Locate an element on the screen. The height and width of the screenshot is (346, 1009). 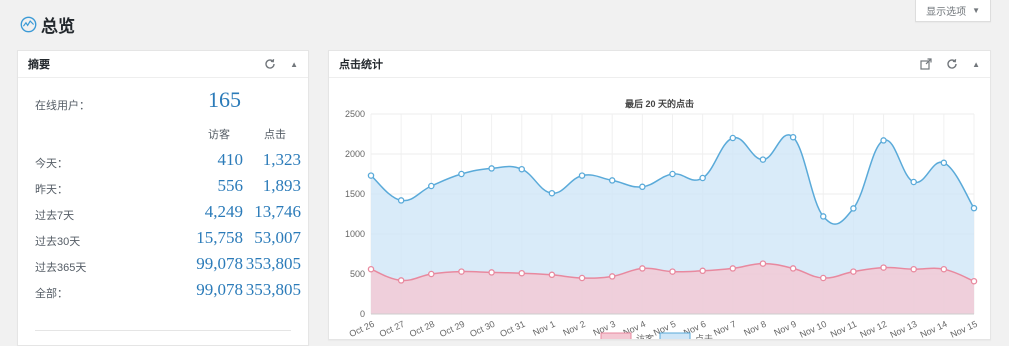
y-tick-label: 500 is located at coordinates (357, 274).